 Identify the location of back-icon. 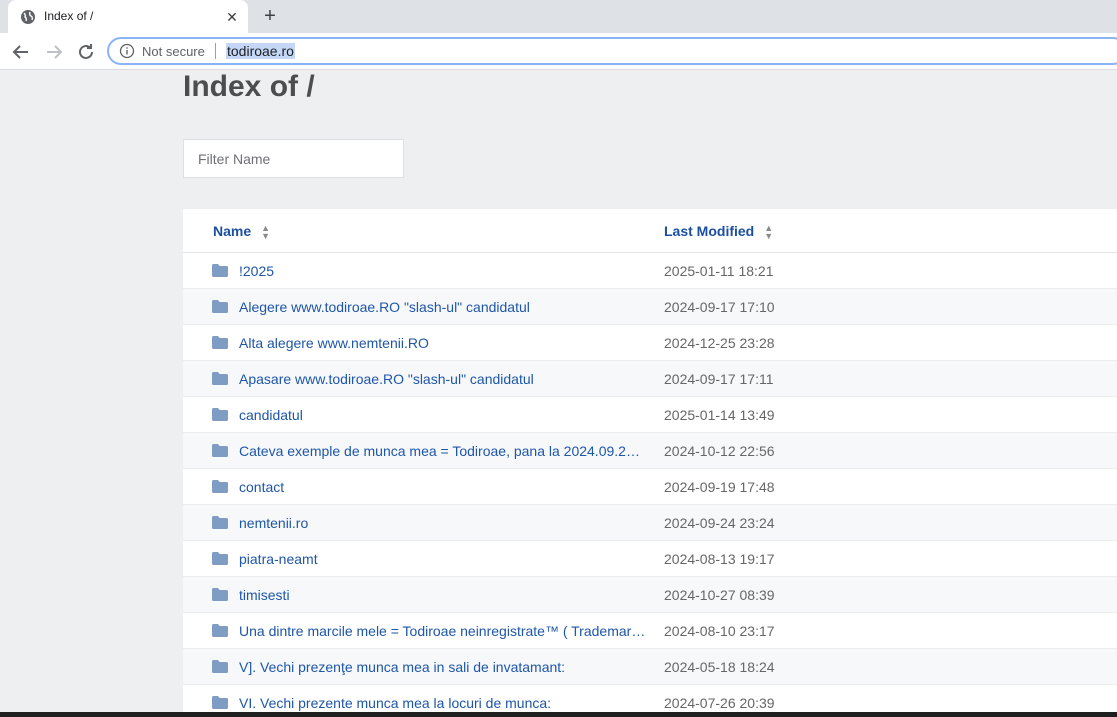
(21, 52).